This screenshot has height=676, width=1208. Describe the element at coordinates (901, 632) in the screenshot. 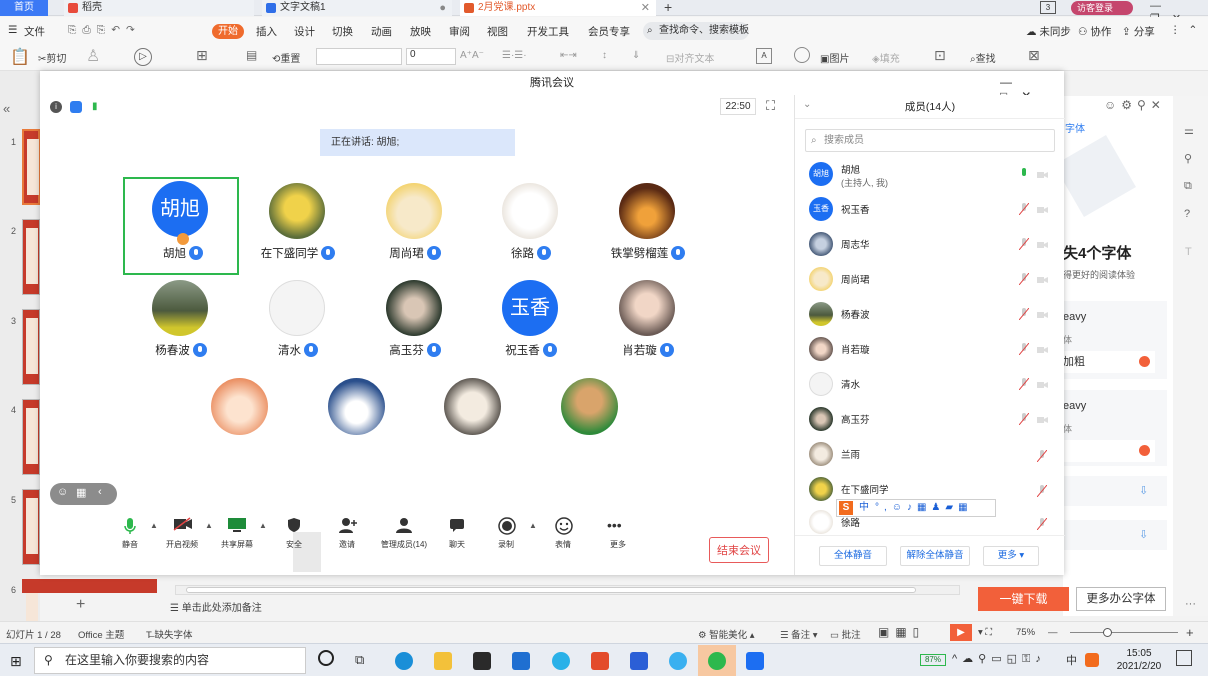

I see `view-mode-icons: ▣▦▯` at that location.